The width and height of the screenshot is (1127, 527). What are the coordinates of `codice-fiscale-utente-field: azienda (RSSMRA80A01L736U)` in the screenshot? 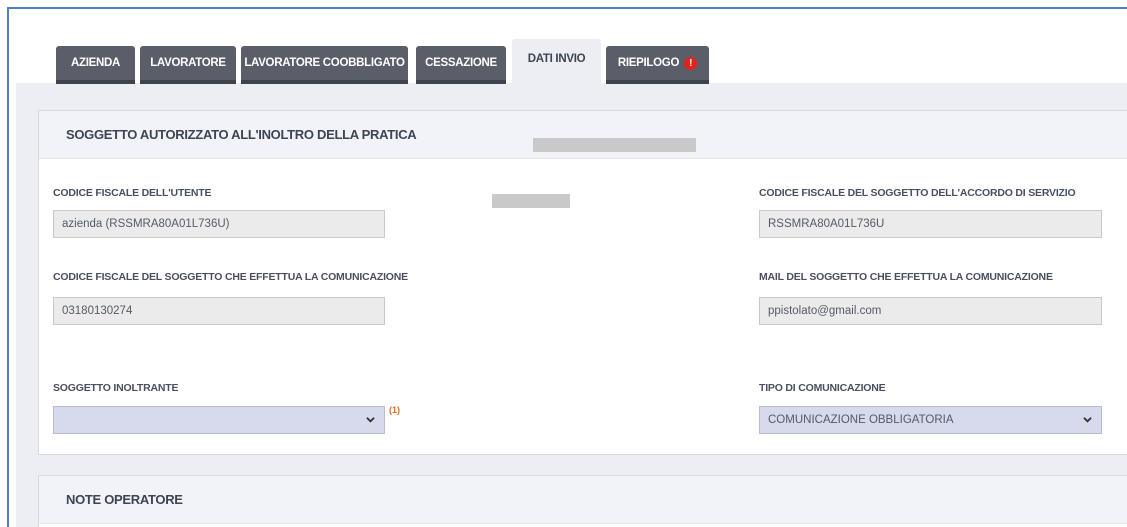 It's located at (219, 224).